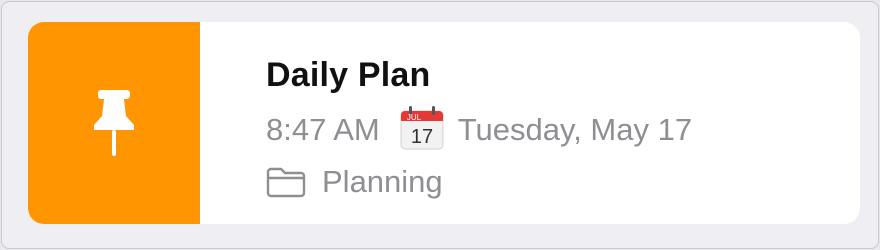  I want to click on calendar-day-label: 17, so click(422, 137).